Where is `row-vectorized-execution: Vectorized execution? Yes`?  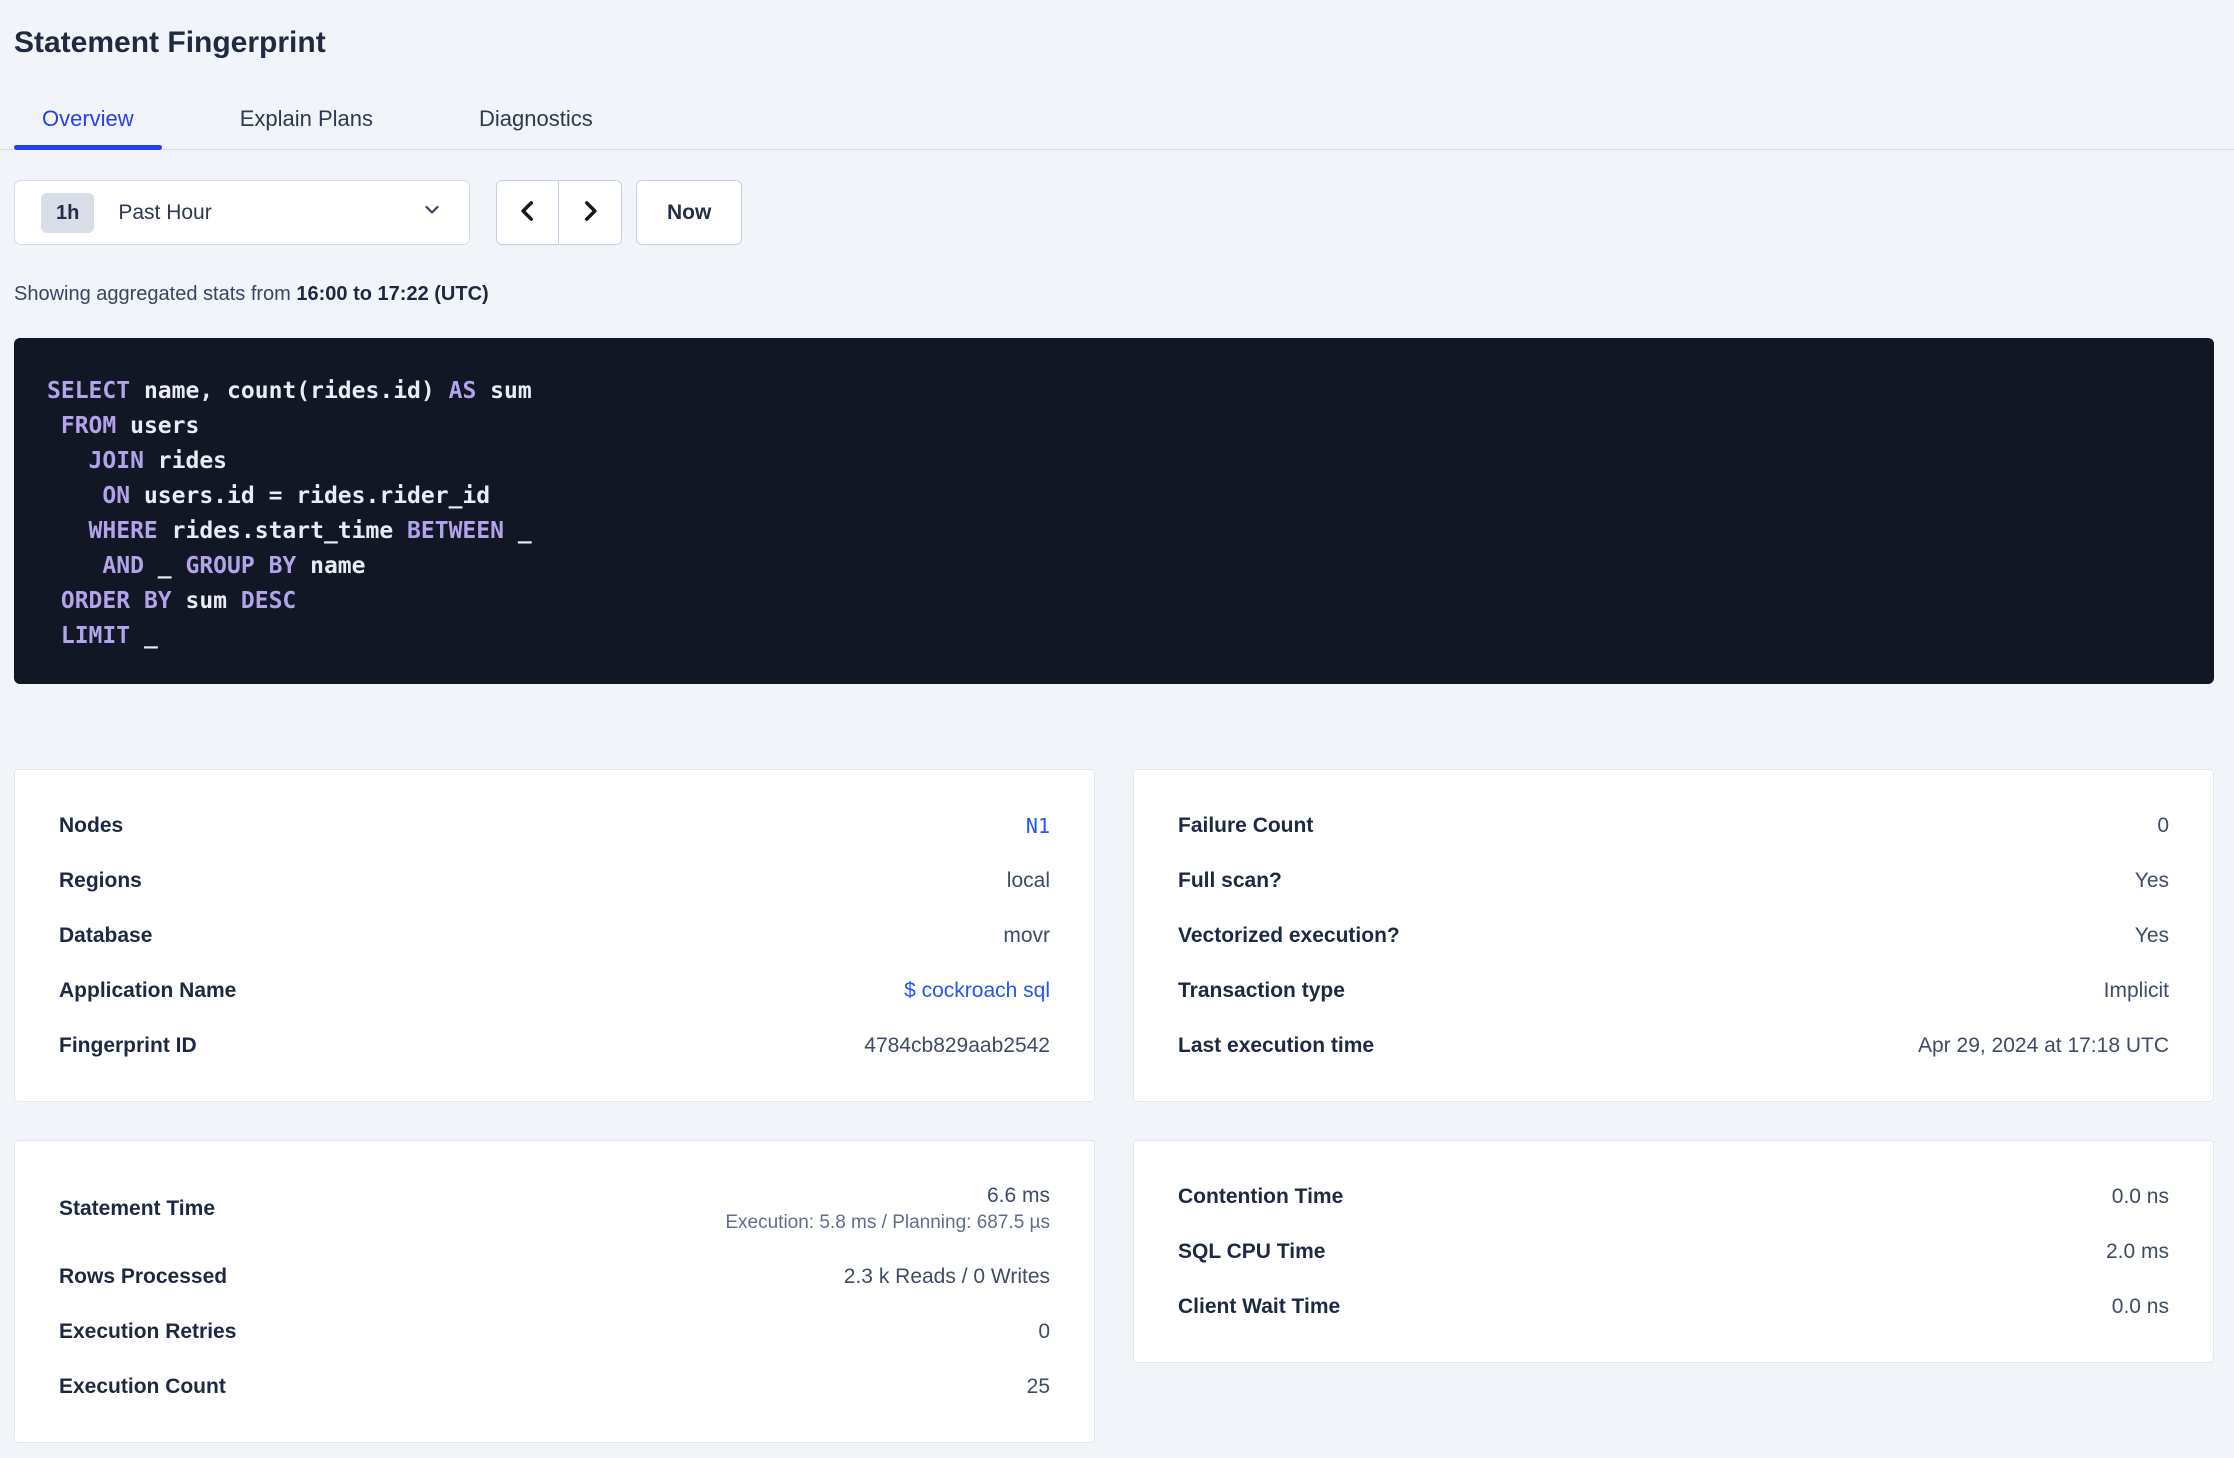
row-vectorized-execution: Vectorized execution? Yes is located at coordinates (1673, 935).